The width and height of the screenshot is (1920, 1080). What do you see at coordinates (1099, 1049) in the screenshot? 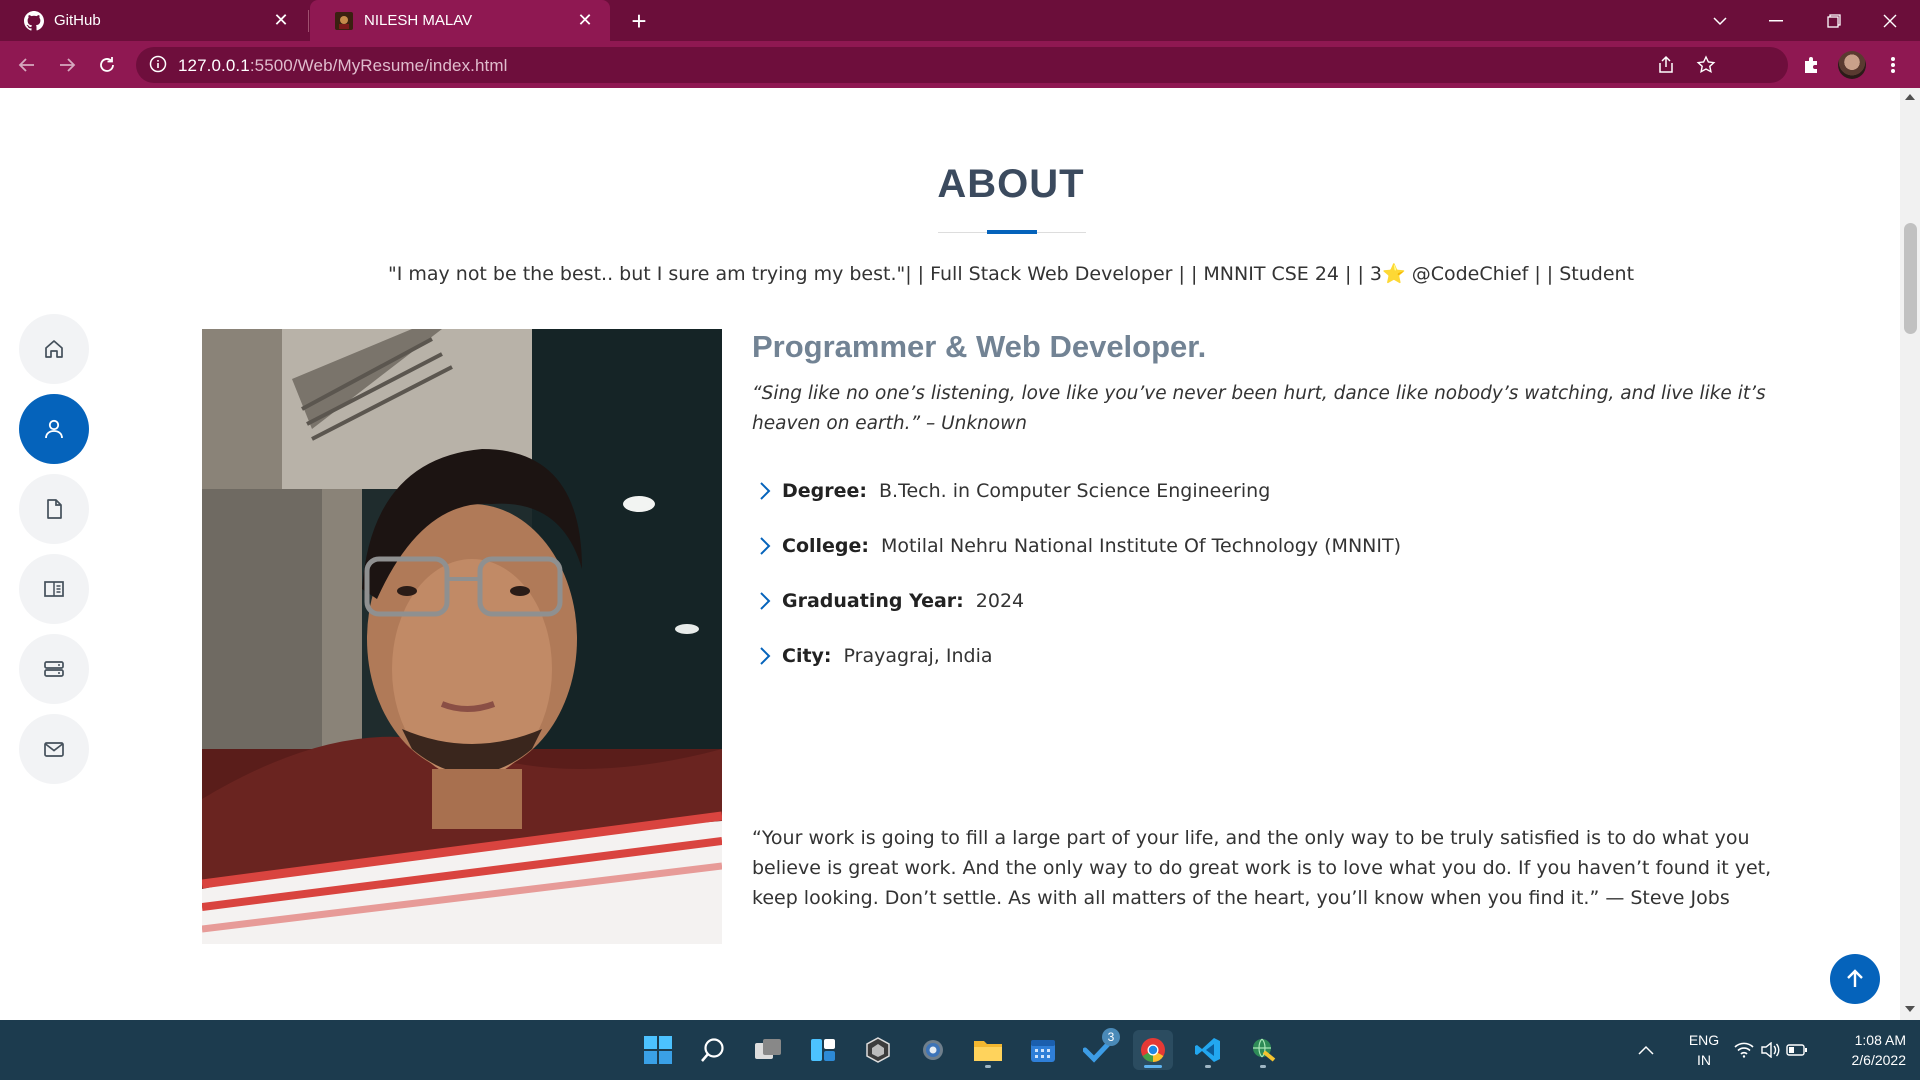
I see `todo-app: 3` at bounding box center [1099, 1049].